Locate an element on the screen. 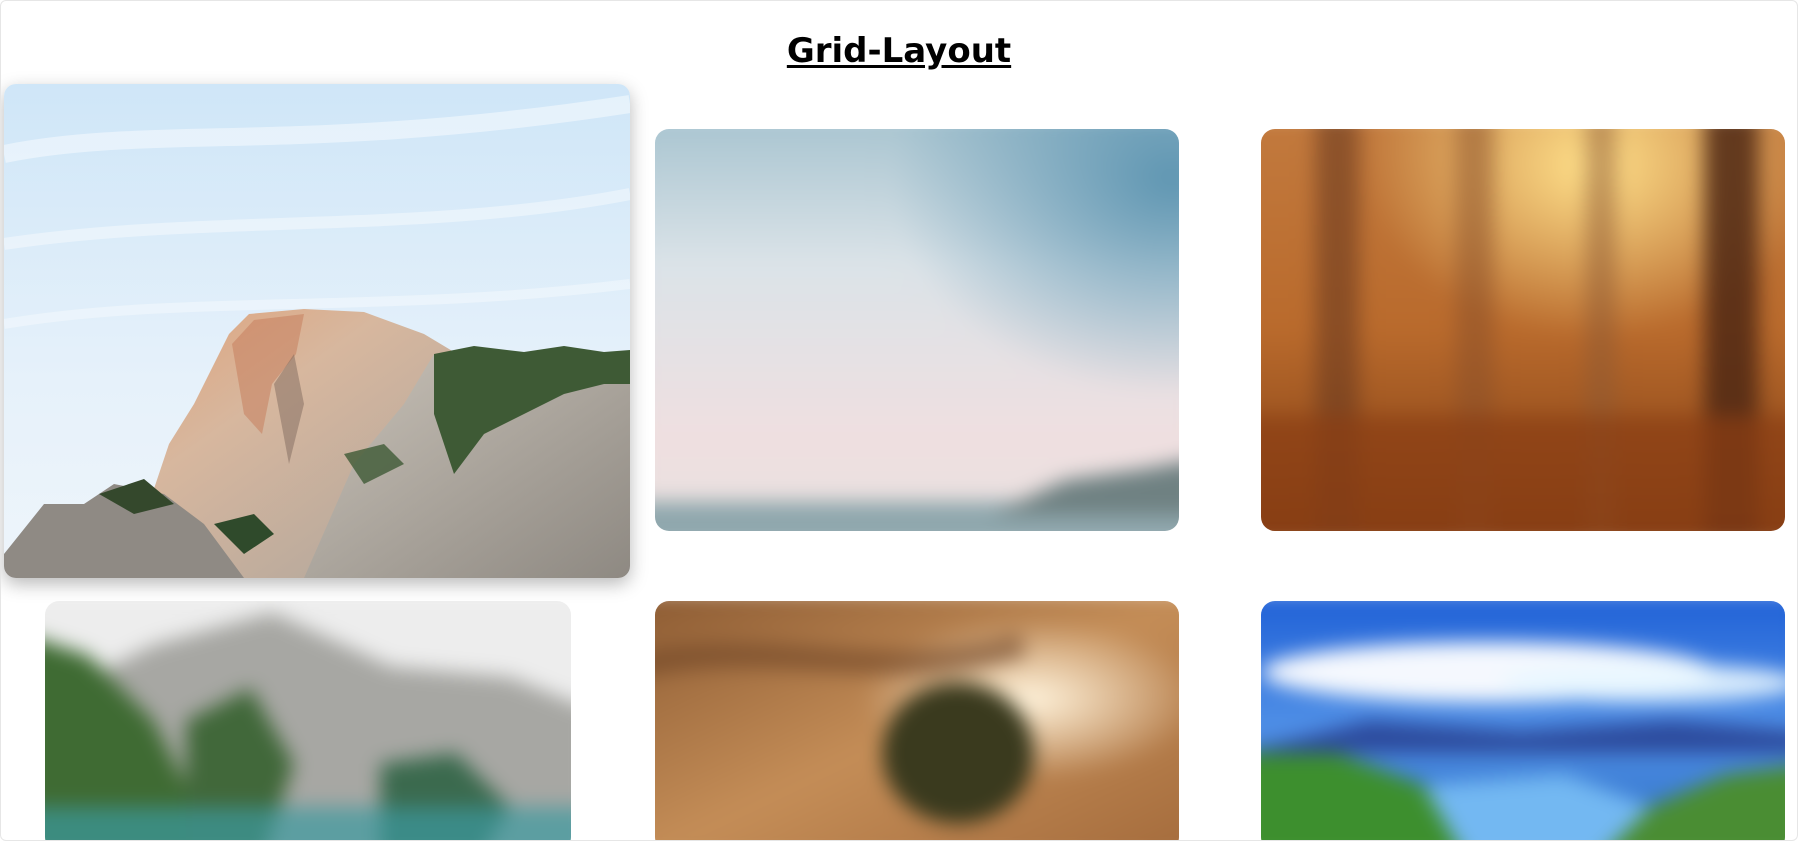 The height and width of the screenshot is (841, 1798). autumn-forest-image is located at coordinates (1523, 330).